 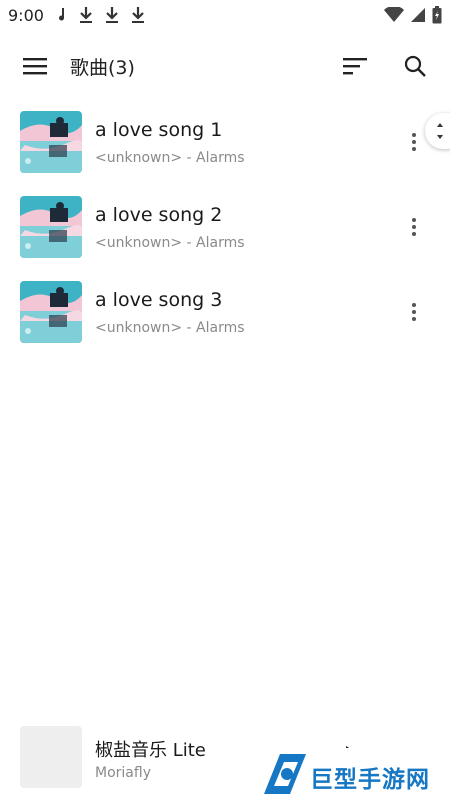 I want to click on watermark-logo-icon, so click(x=285, y=774).